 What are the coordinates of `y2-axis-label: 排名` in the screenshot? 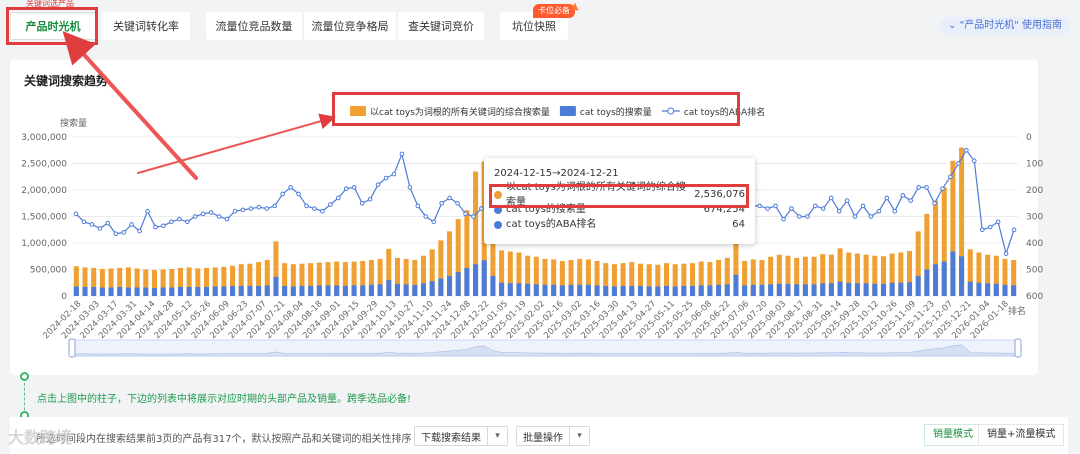 It's located at (1017, 311).